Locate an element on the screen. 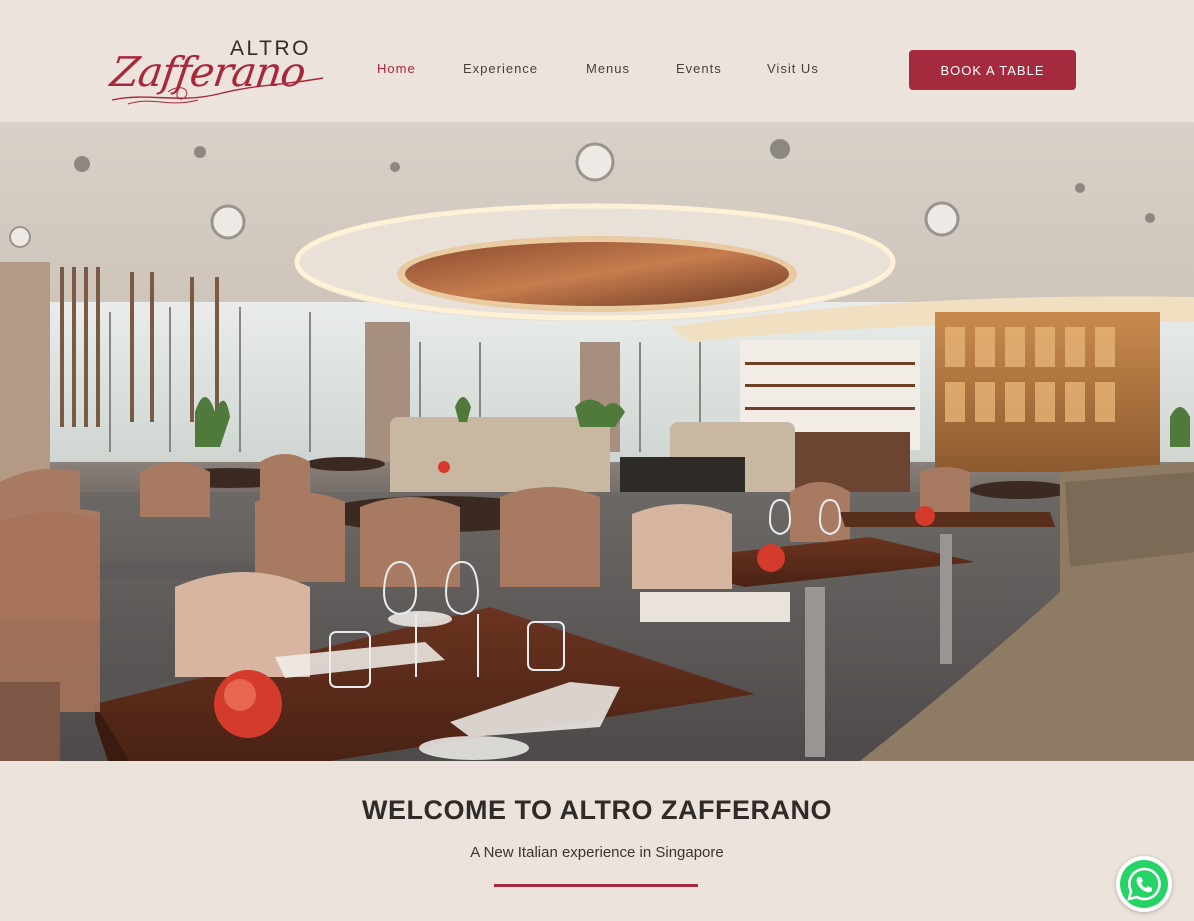 This screenshot has width=1194, height=921. nav-item-visit-us: Visit Us is located at coordinates (793, 68).